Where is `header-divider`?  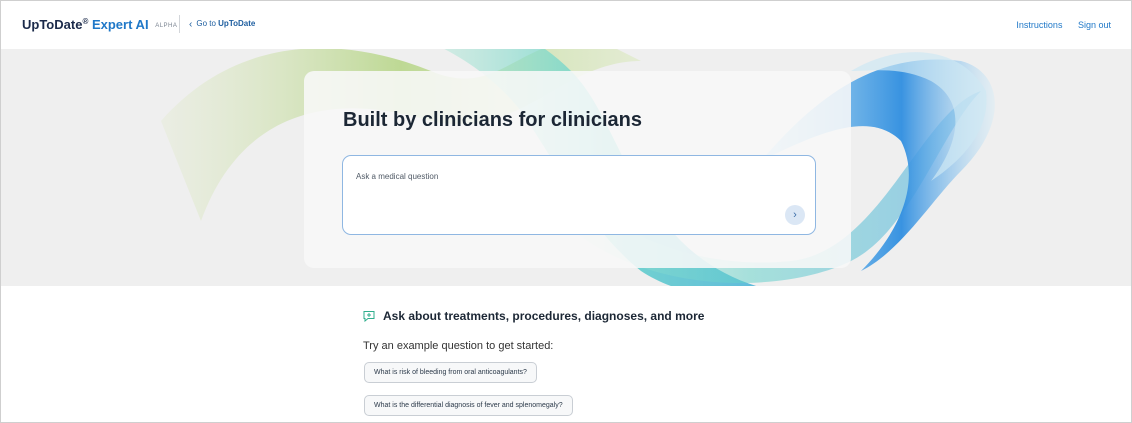 header-divider is located at coordinates (179, 24).